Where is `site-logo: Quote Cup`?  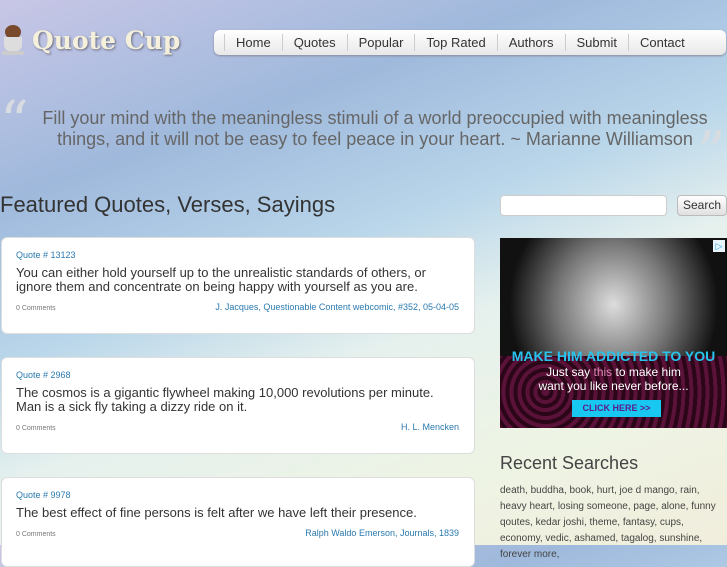 site-logo: Quote Cup is located at coordinates (91, 40).